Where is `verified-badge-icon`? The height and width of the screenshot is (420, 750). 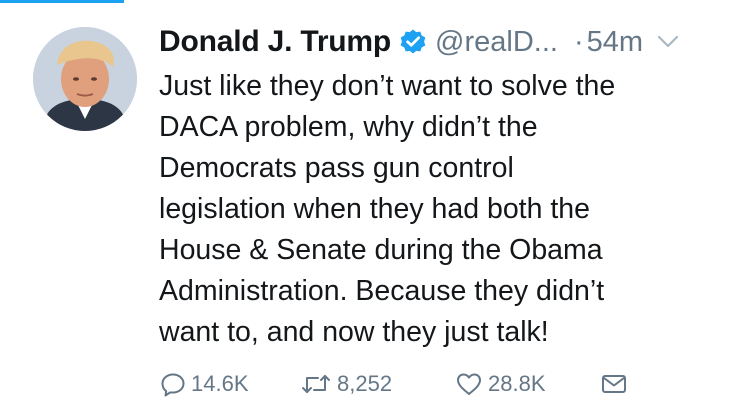
verified-badge-icon is located at coordinates (413, 42).